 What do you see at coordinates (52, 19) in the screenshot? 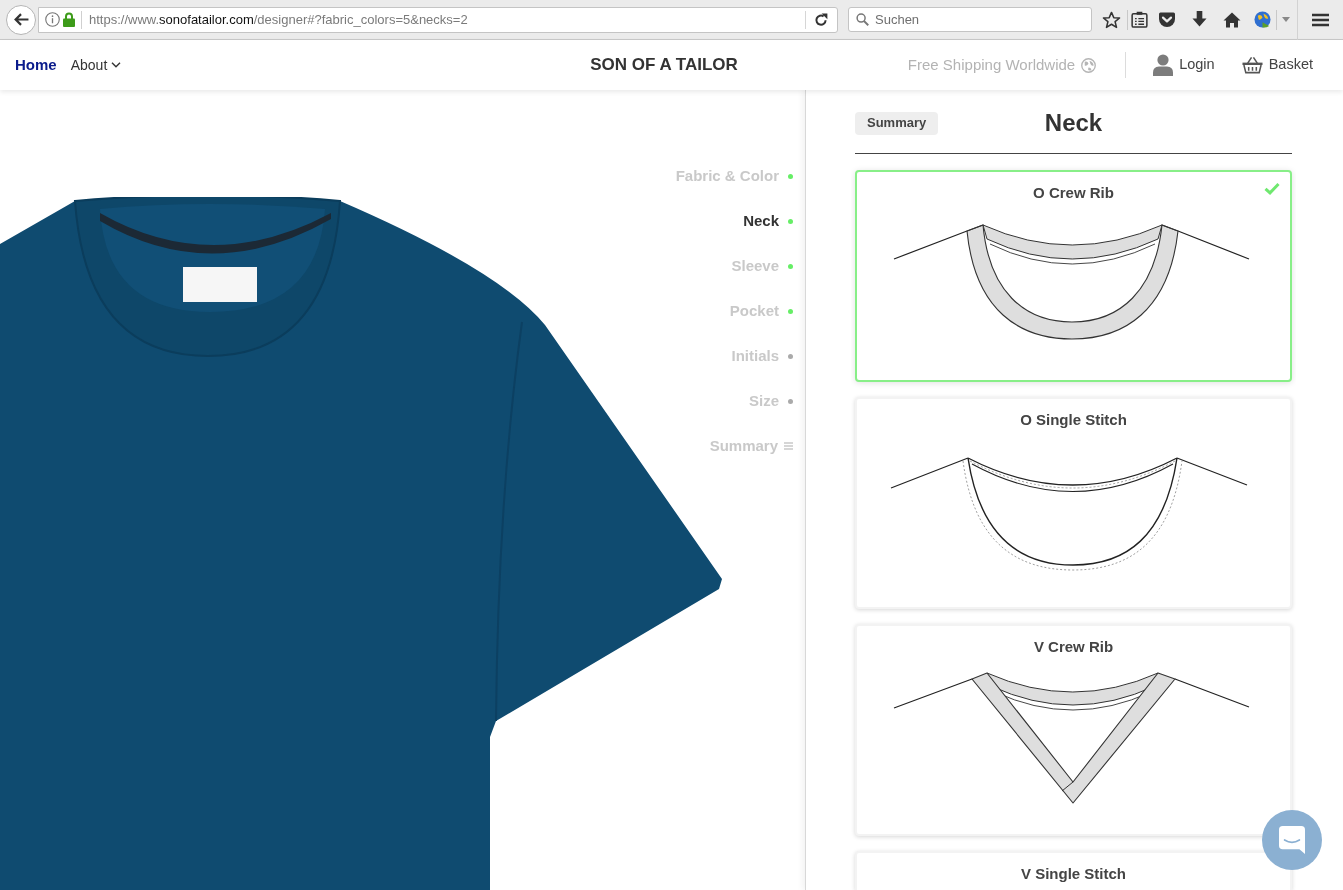
I see `info-icon` at bounding box center [52, 19].